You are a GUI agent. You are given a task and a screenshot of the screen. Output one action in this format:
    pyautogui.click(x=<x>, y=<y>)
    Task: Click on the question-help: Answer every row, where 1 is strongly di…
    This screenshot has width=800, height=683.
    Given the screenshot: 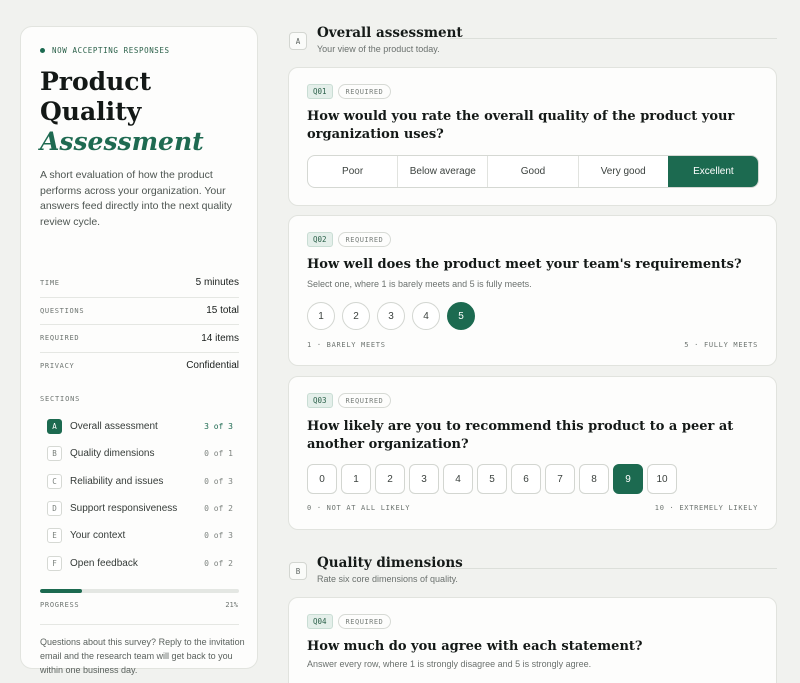 What is the action you would take?
    pyautogui.click(x=449, y=664)
    